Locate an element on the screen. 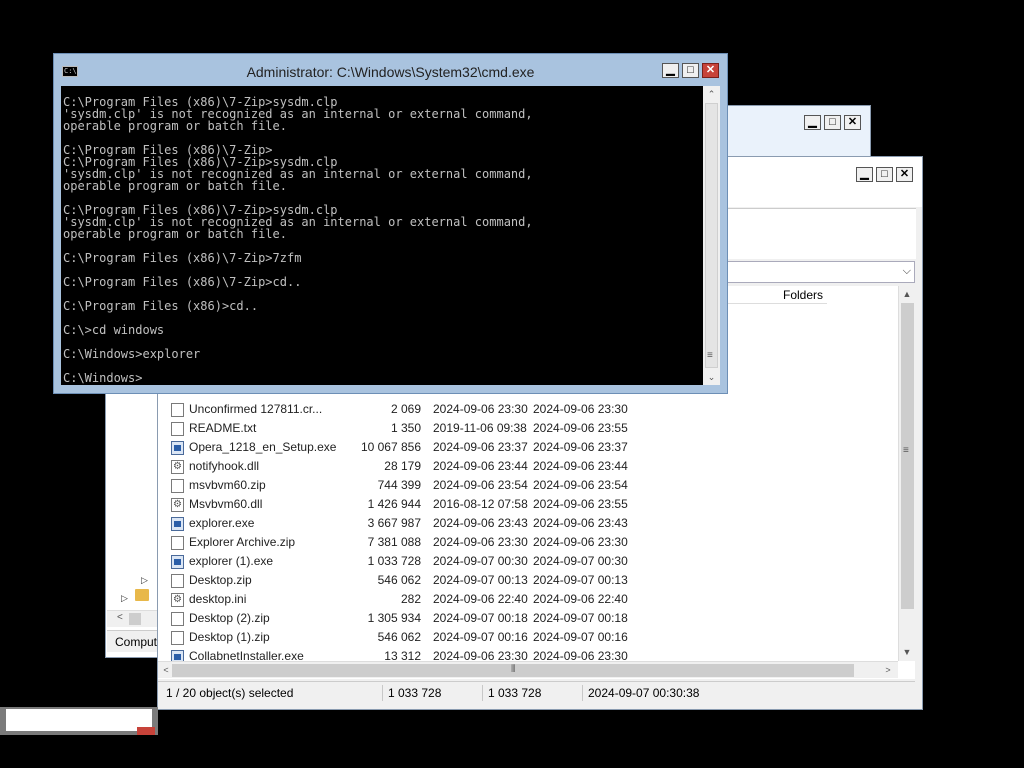 Image resolution: width=1024 pixels, height=768 pixels. status-size: 1 033 728 is located at coordinates (415, 693).